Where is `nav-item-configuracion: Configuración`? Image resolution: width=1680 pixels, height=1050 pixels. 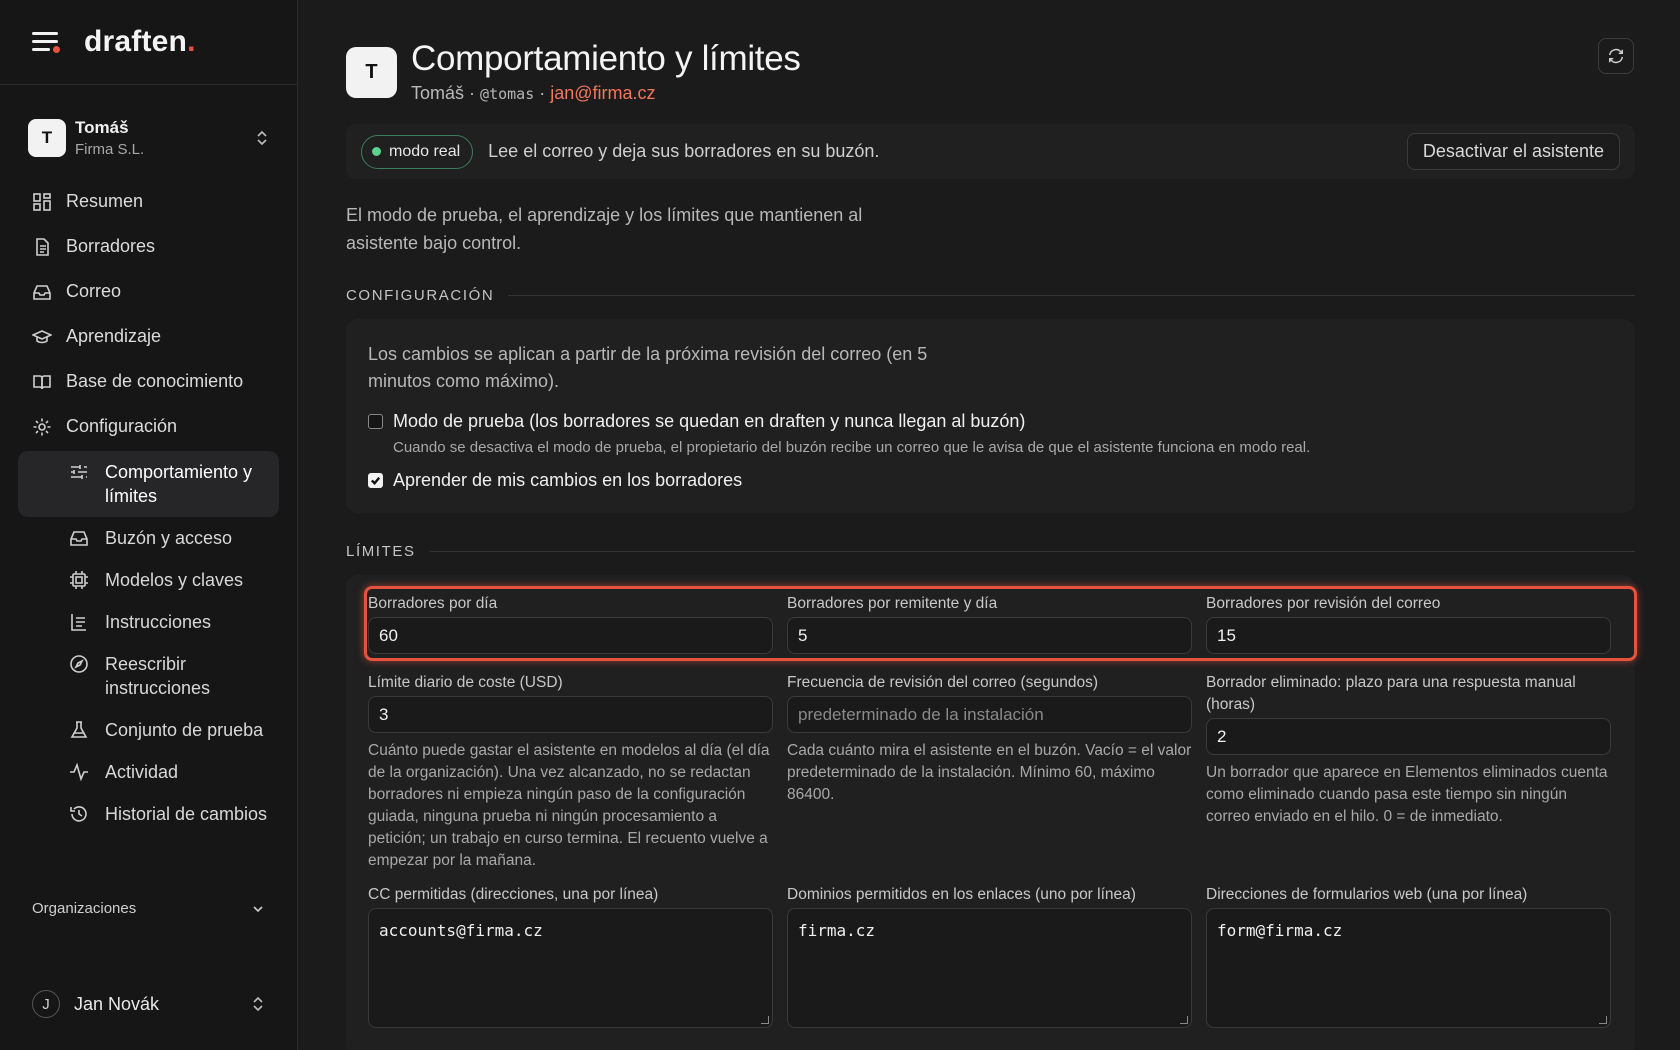
nav-item-configuracion: Configuración is located at coordinates (148, 426).